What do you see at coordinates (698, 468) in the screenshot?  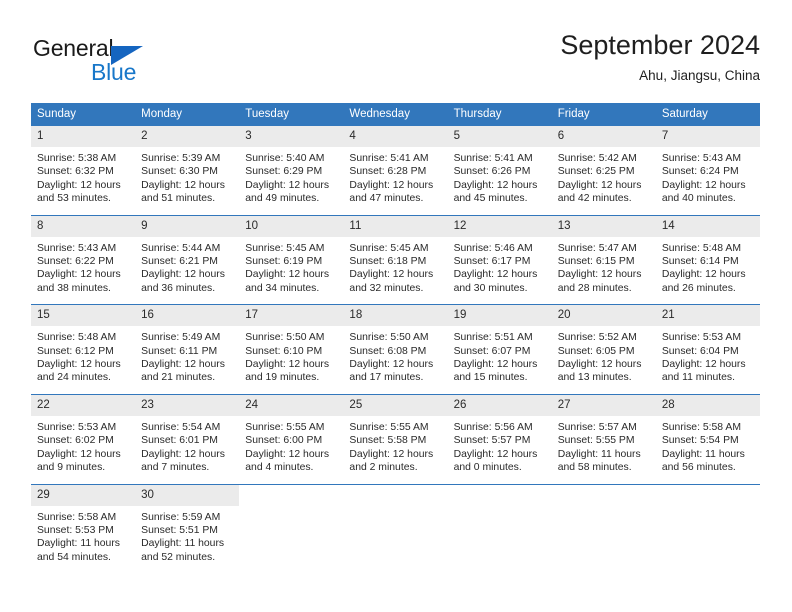 I see `daylight-duration-line2: and 56 minutes.` at bounding box center [698, 468].